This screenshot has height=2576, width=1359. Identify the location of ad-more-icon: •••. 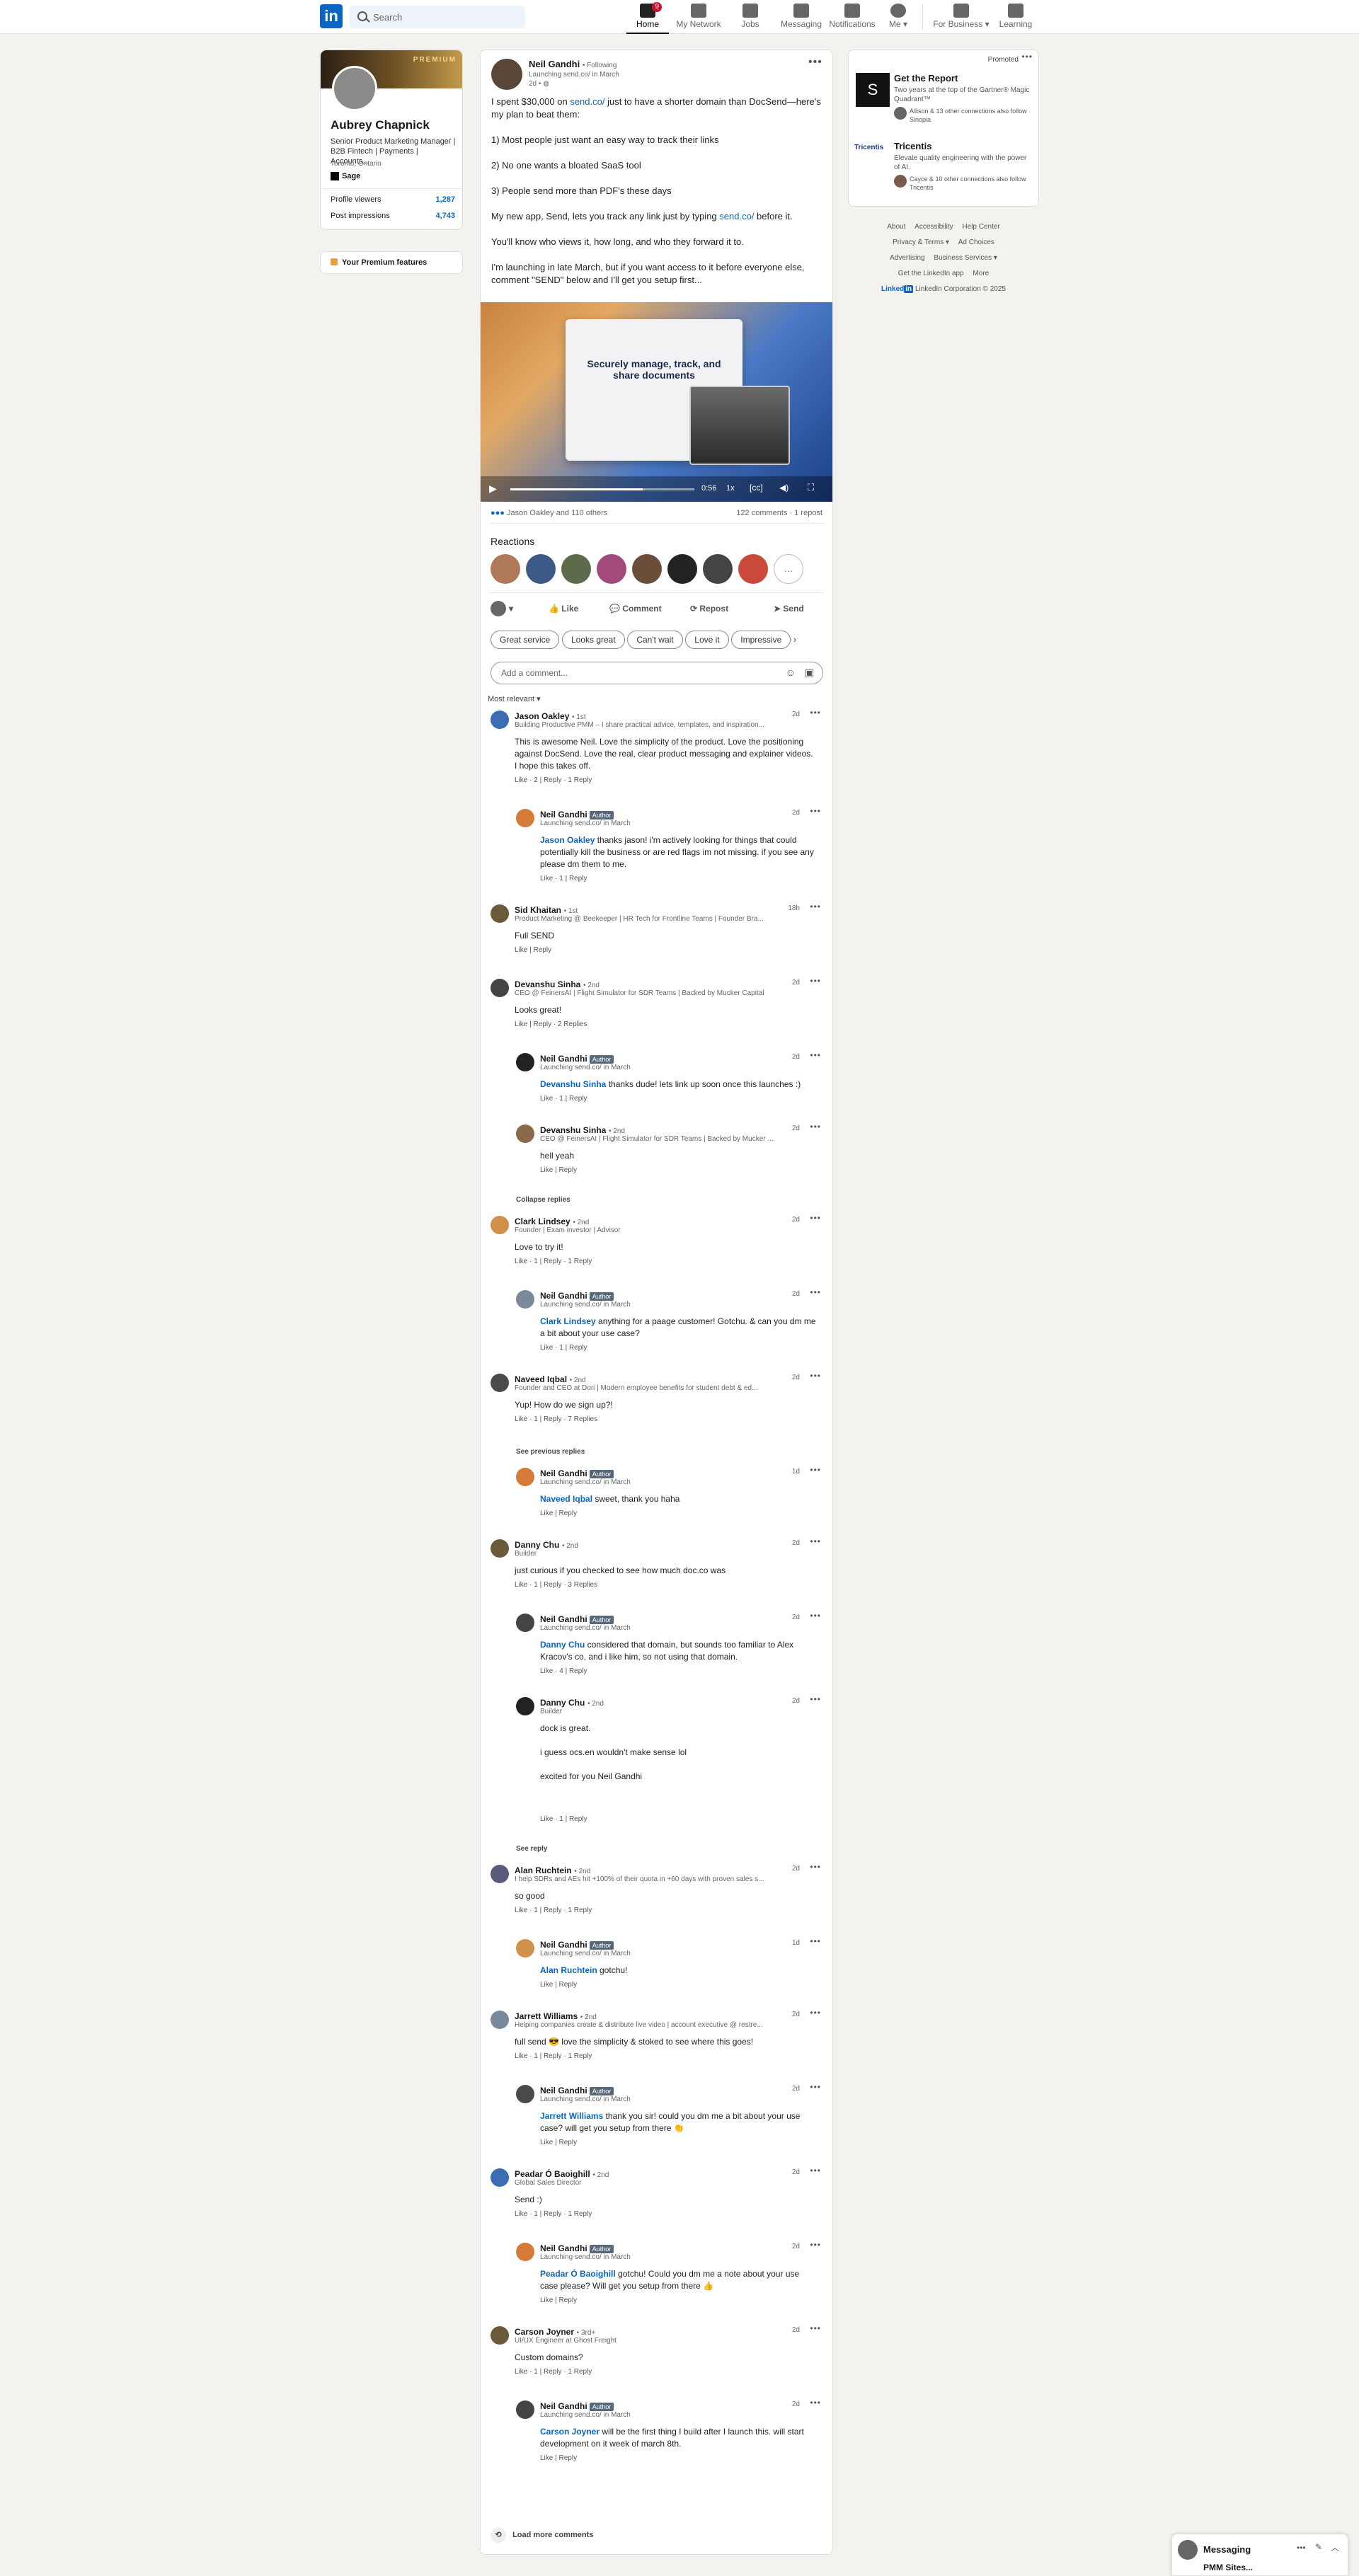
(1027, 57).